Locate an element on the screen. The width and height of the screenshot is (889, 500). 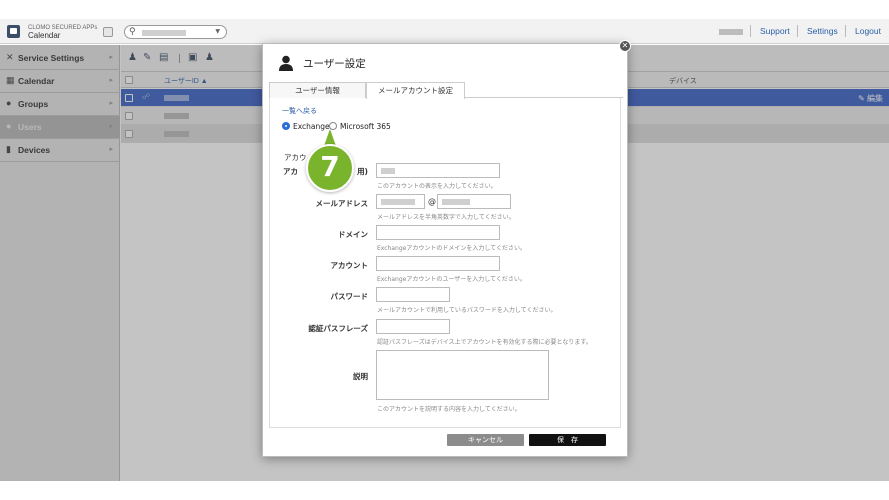
app-switch-icon is located at coordinates (108, 32).